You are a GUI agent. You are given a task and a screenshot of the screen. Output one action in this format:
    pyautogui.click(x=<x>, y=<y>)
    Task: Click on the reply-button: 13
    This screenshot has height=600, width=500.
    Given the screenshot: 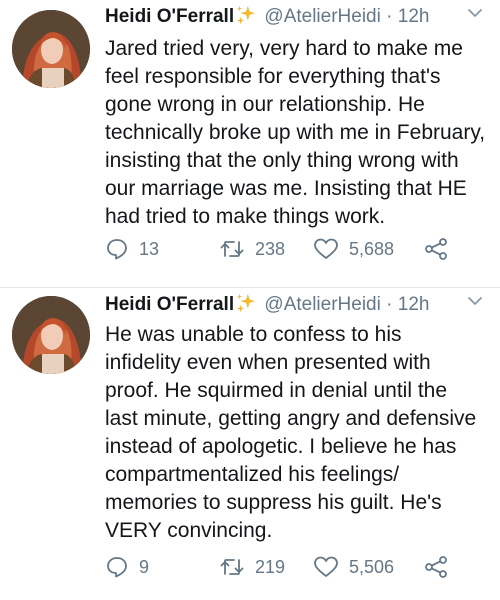 What is the action you would take?
    pyautogui.click(x=162, y=249)
    